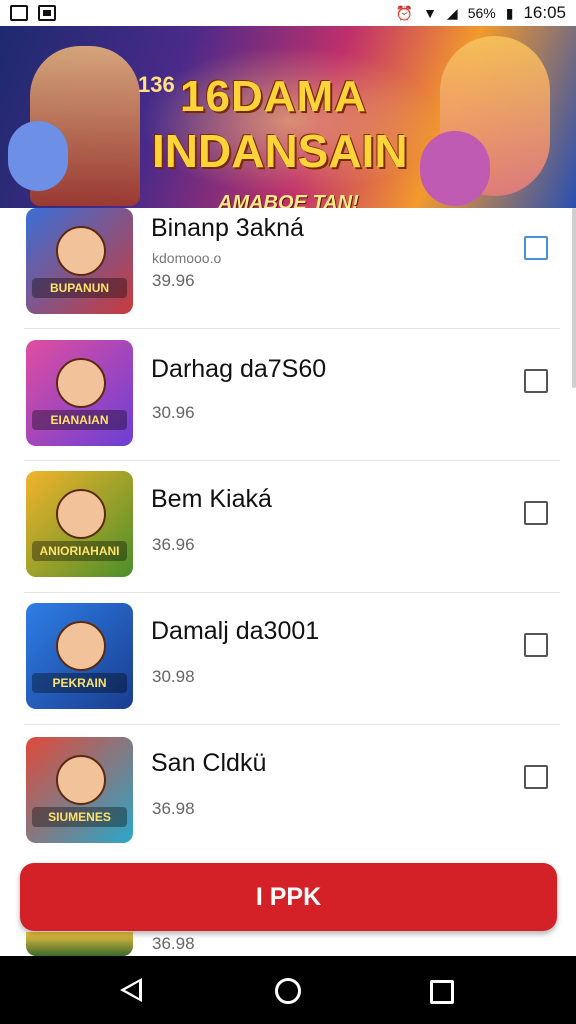 Image resolution: width=576 pixels, height=1024 pixels. I want to click on system-nav-bar, so click(288, 990).